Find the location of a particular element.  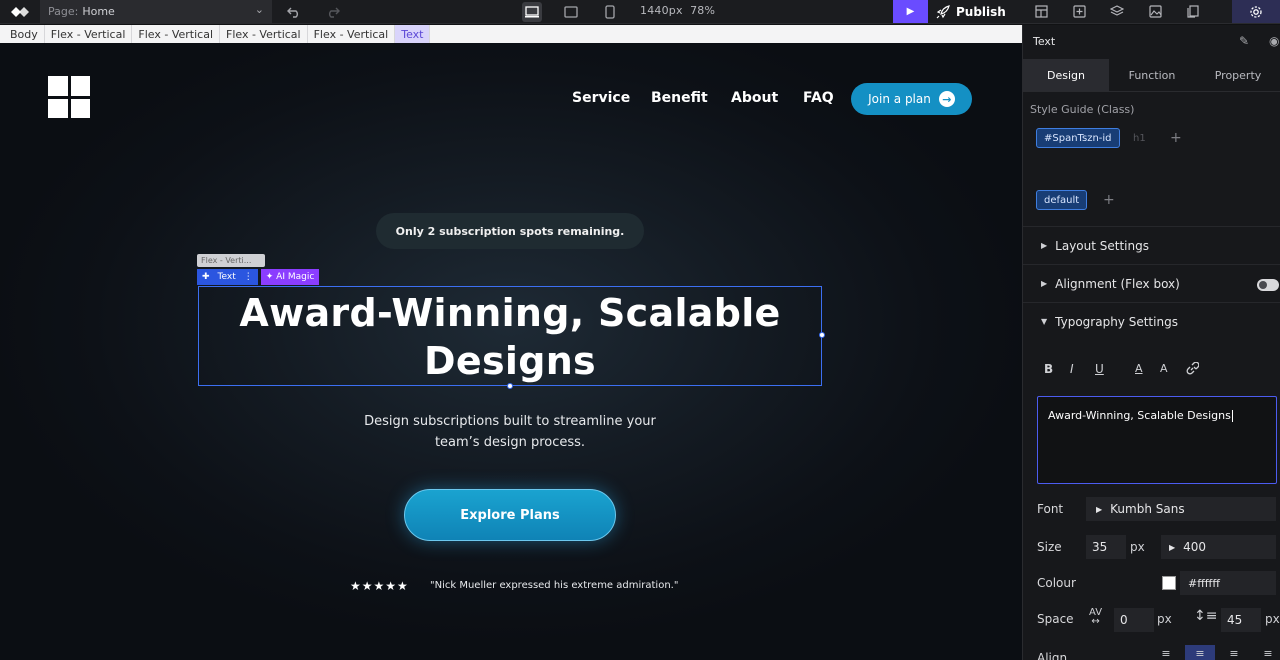

join-plan-button: Join a plan → is located at coordinates (911, 99).